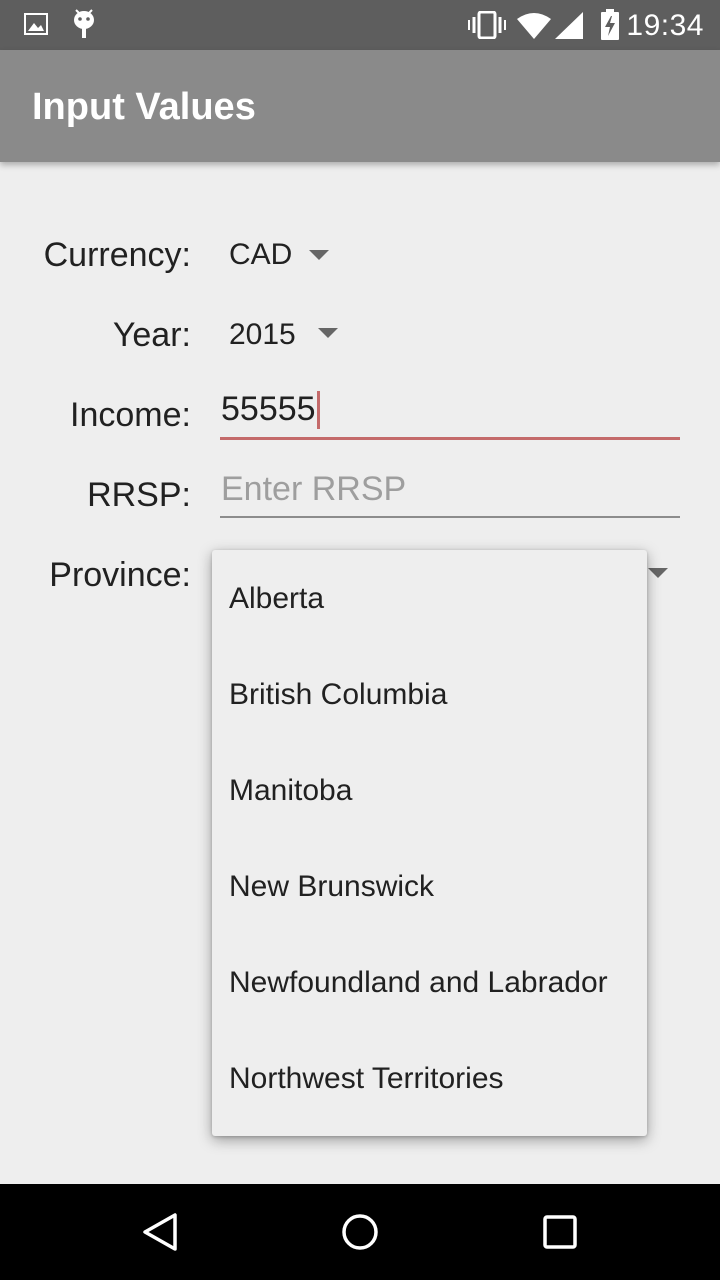  Describe the element at coordinates (429, 983) in the screenshot. I see `dropdown-item-newfoundland-and-labrador: Newfoundland and Labrador` at that location.